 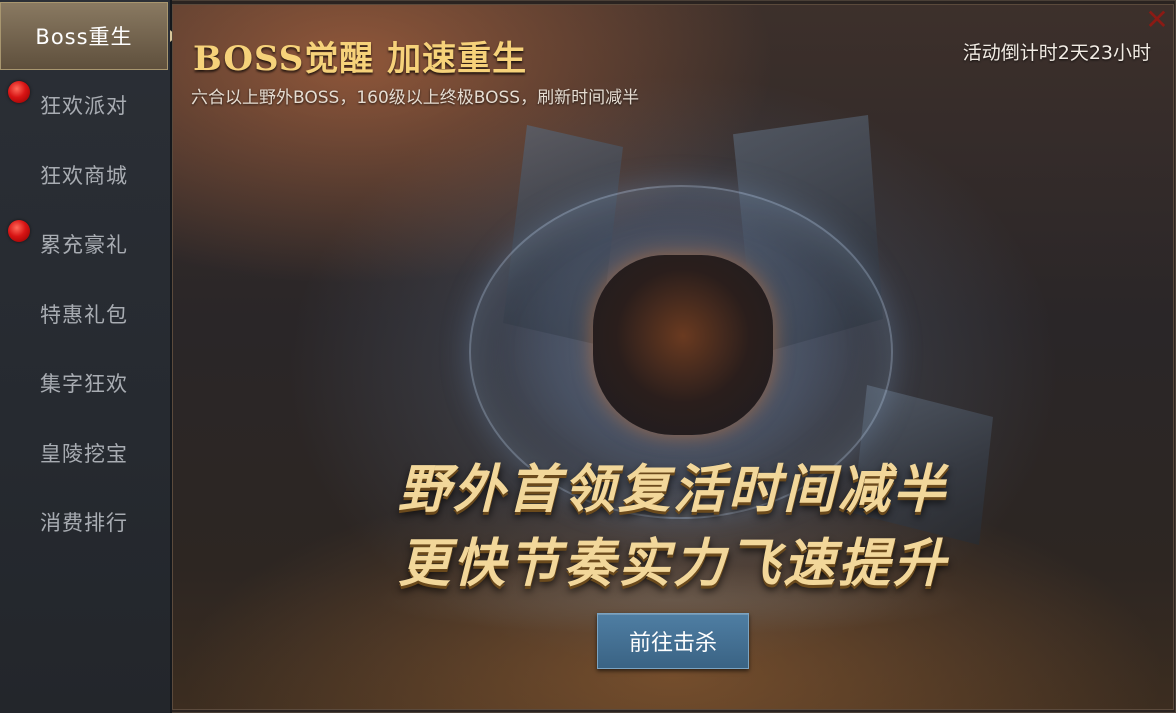 I want to click on sidebar-item-label: 累充豪礼, so click(x=84, y=245).